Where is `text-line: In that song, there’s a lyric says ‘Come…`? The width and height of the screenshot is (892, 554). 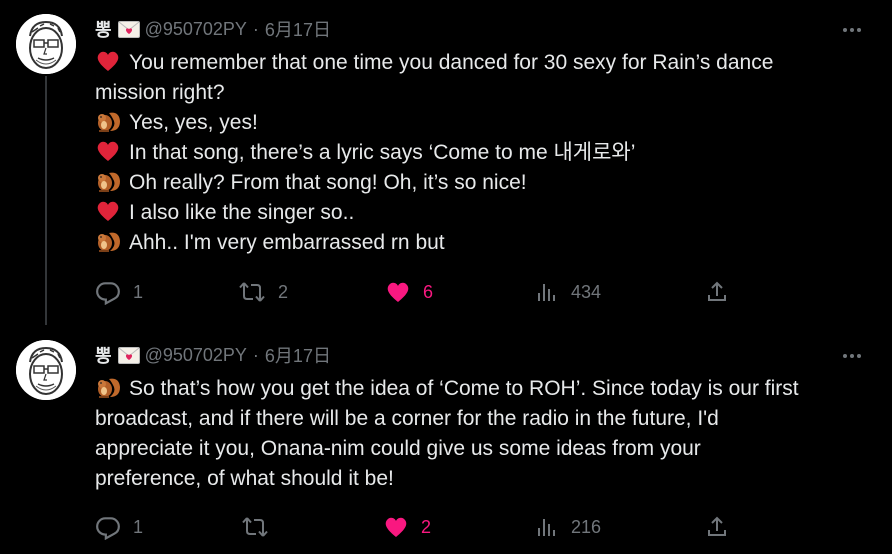 text-line: In that song, there’s a lyric says ‘Come… is located at coordinates (475, 153).